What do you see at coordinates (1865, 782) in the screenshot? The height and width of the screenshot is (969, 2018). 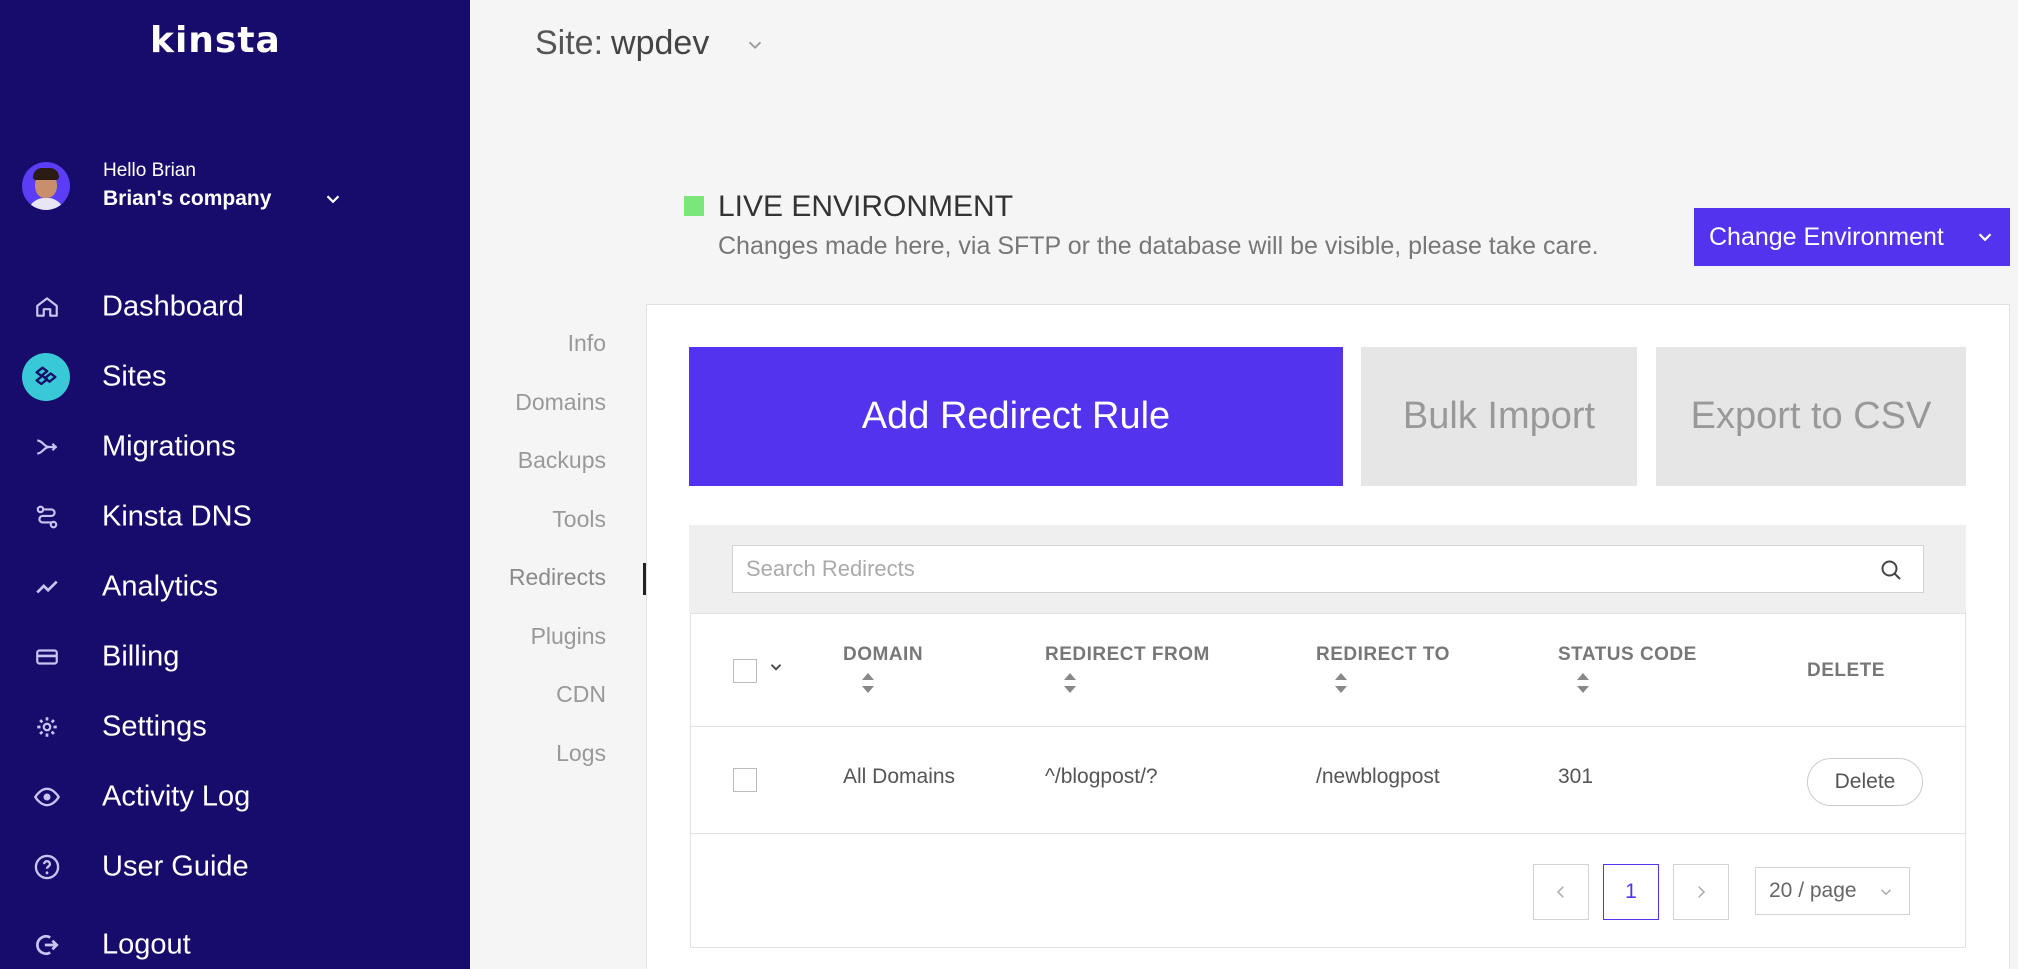 I see `delete-button: Delete` at bounding box center [1865, 782].